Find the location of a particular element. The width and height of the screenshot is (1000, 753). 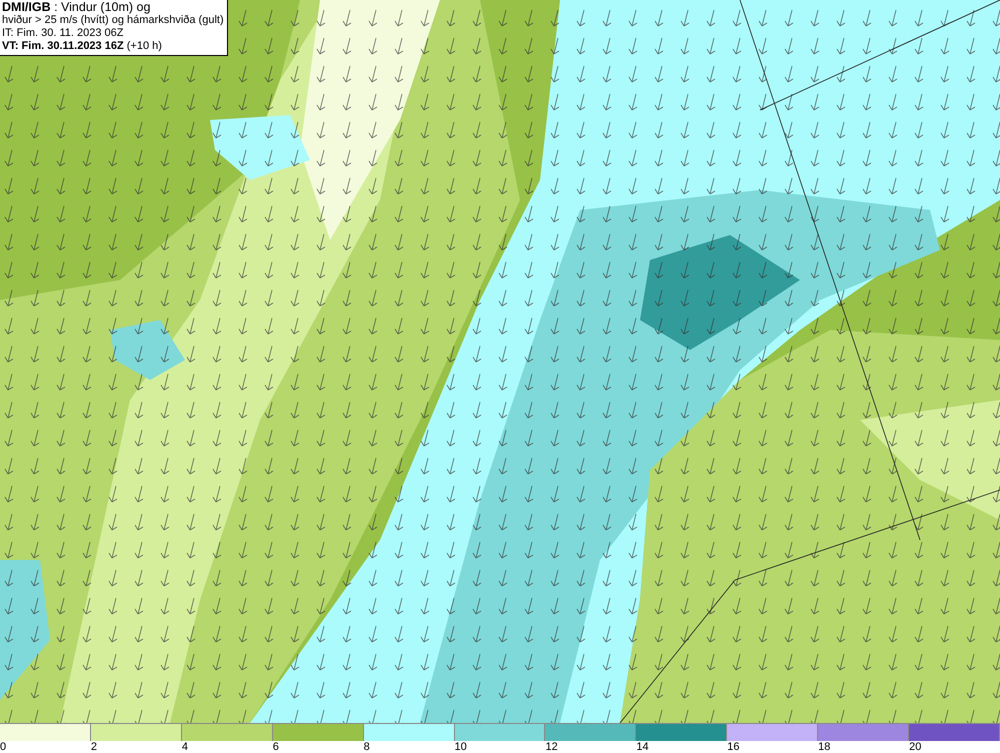

legend-label: 8 is located at coordinates (366, 747).